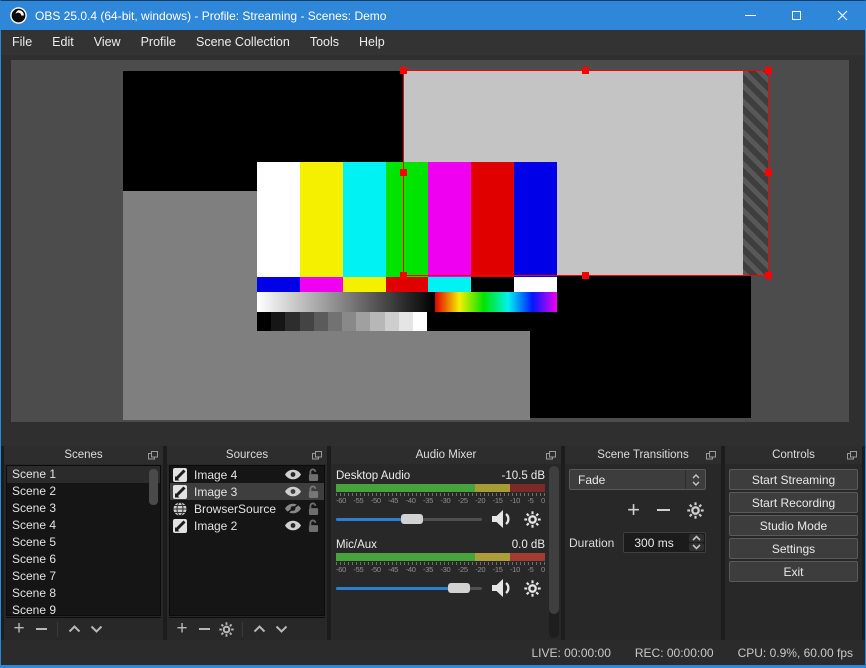 The height and width of the screenshot is (668, 866). Describe the element at coordinates (793, 479) in the screenshot. I see `control-button: Start Streaming` at that location.